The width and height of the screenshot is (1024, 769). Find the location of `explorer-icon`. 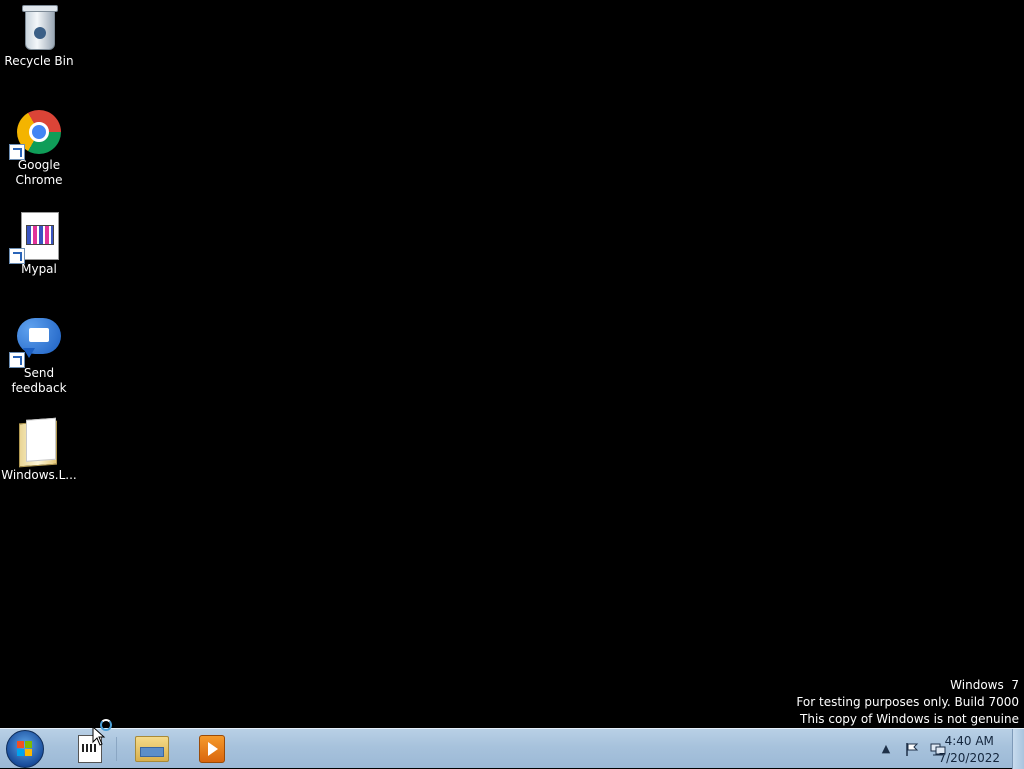

explorer-icon is located at coordinates (152, 749).